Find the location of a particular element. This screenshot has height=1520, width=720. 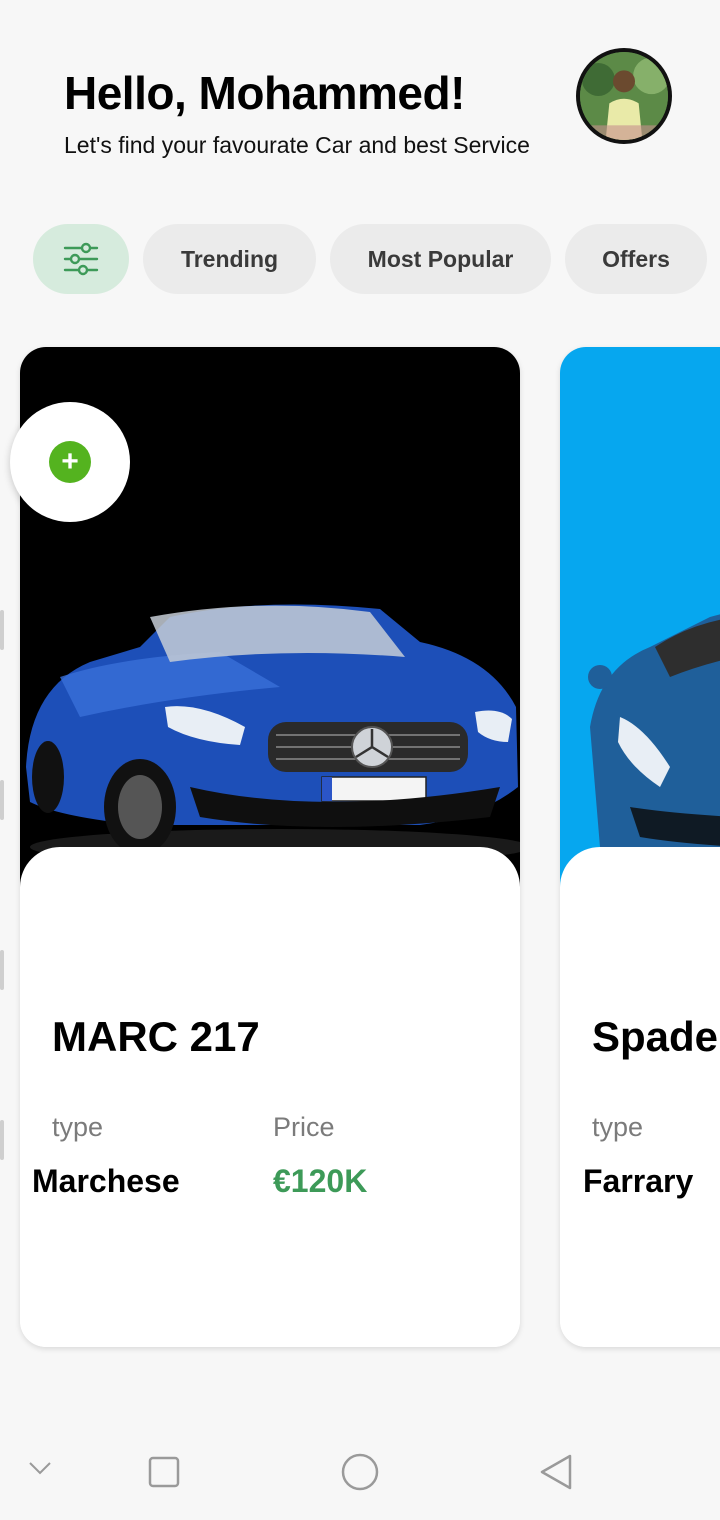

type-value: Farrary is located at coordinates (638, 1181).